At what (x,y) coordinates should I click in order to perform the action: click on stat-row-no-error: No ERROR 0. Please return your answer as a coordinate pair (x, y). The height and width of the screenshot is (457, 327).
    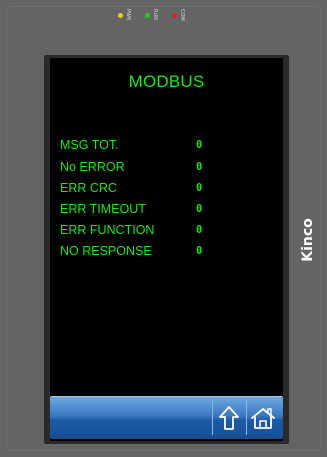
    Looking at the image, I should click on (170, 169).